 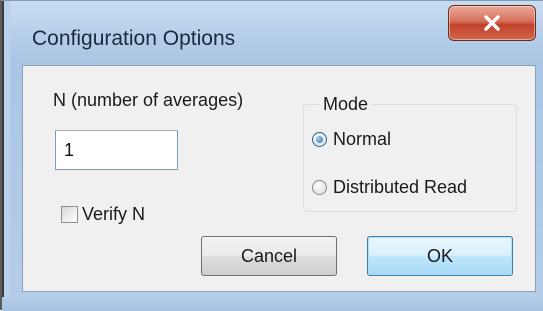 I want to click on normal-radio-label: Normal, so click(x=362, y=139).